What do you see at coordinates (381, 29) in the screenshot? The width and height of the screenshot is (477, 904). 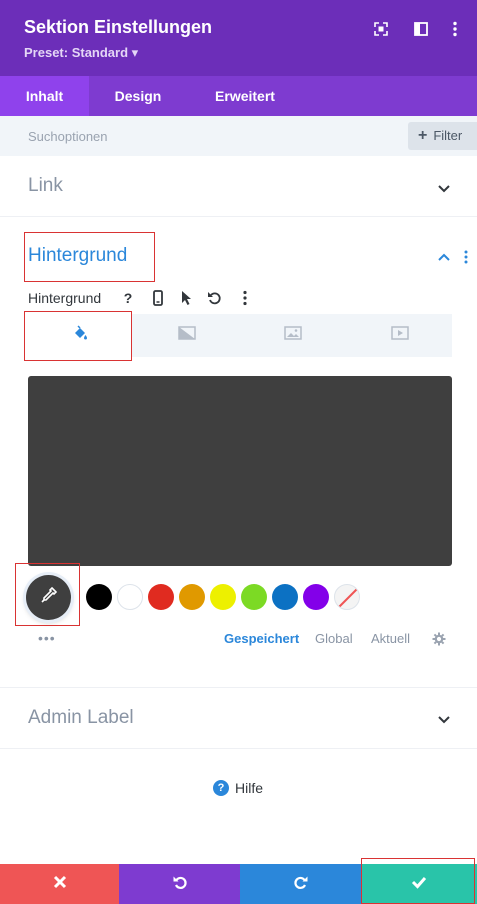 I see `fullscreen-icon` at bounding box center [381, 29].